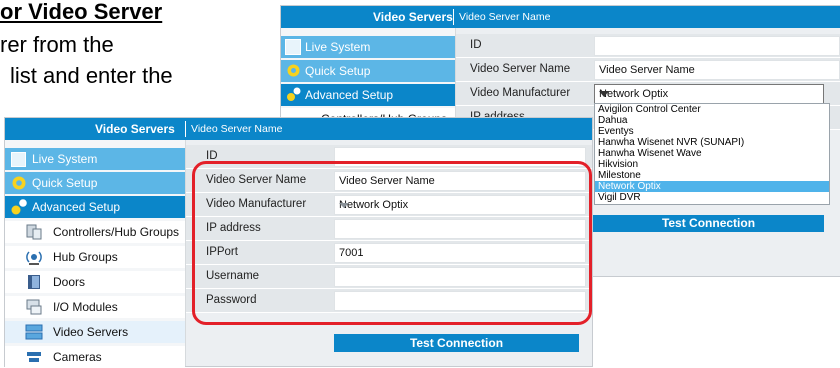 Image resolution: width=840 pixels, height=368 pixels. What do you see at coordinates (34, 232) in the screenshot?
I see `controller-icon` at bounding box center [34, 232].